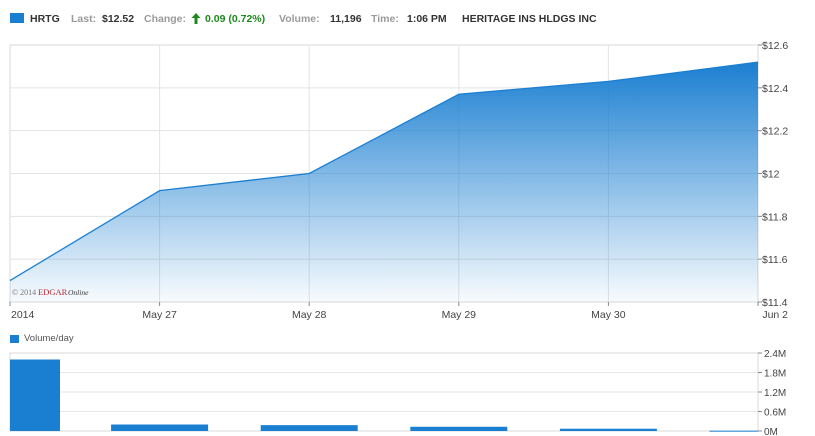  Describe the element at coordinates (775, 315) in the screenshot. I see `date-tick-label: Jun 2` at that location.